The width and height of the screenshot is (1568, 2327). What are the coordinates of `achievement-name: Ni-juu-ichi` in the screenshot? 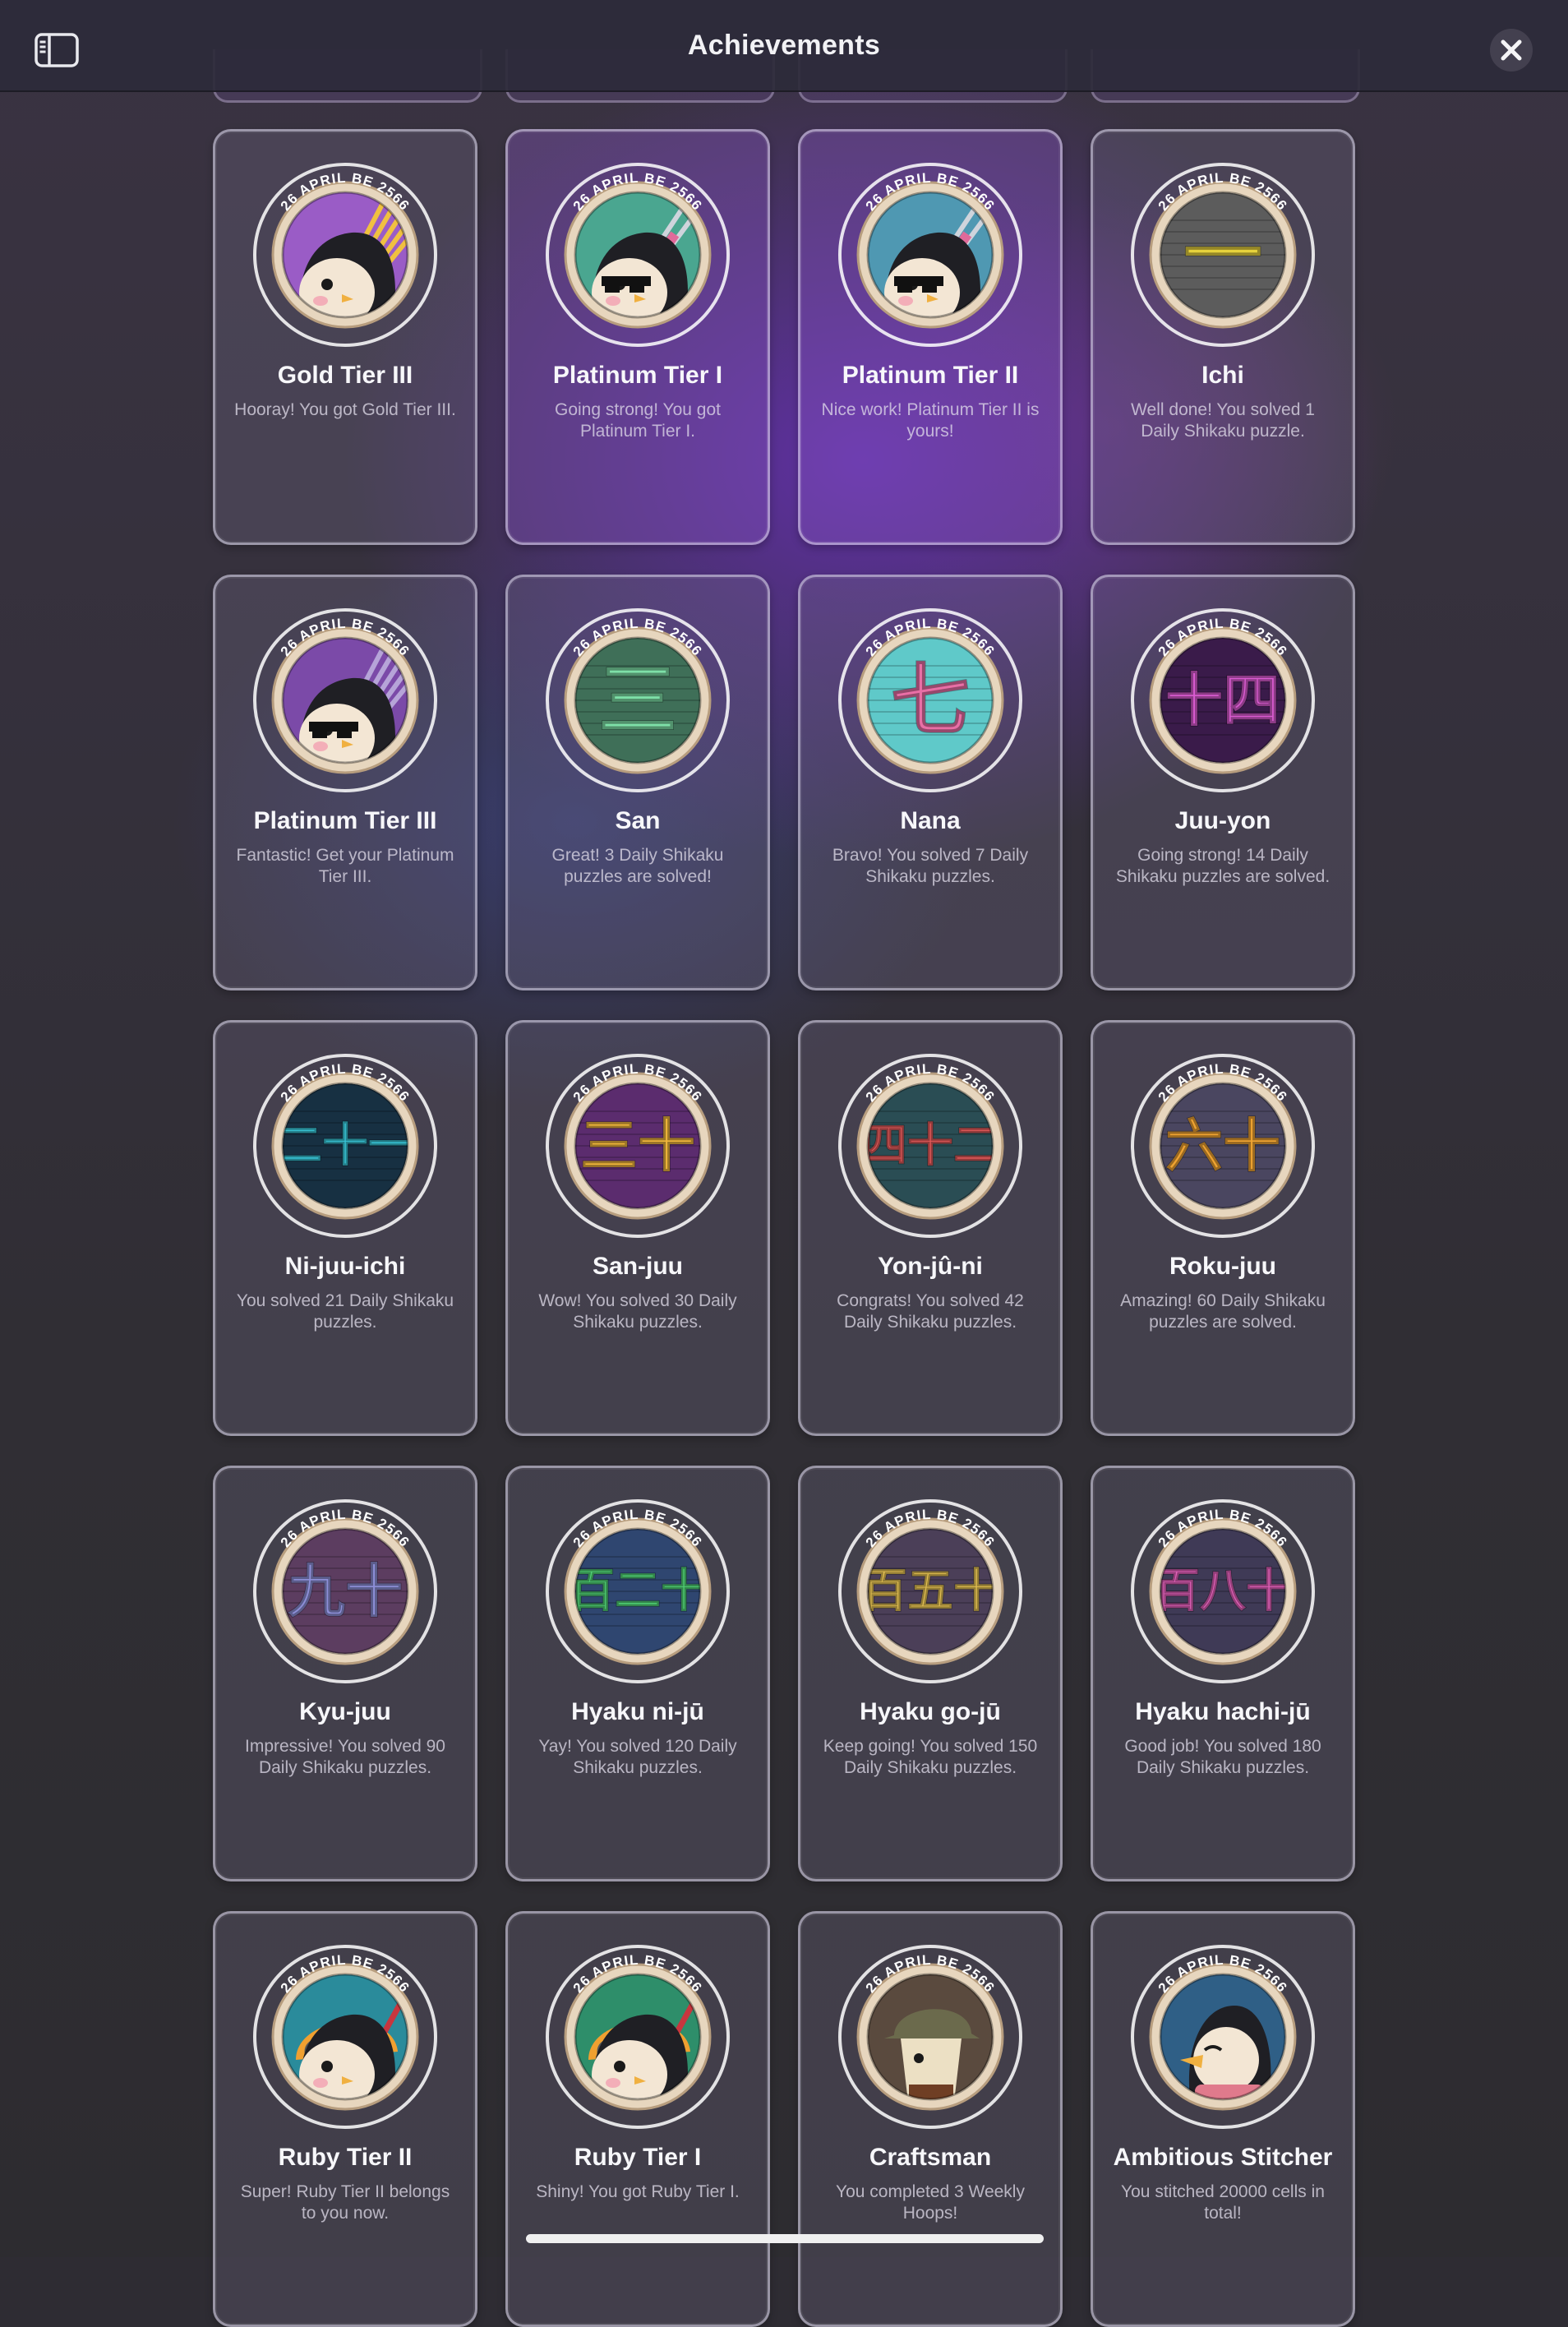 It's located at (345, 1266).